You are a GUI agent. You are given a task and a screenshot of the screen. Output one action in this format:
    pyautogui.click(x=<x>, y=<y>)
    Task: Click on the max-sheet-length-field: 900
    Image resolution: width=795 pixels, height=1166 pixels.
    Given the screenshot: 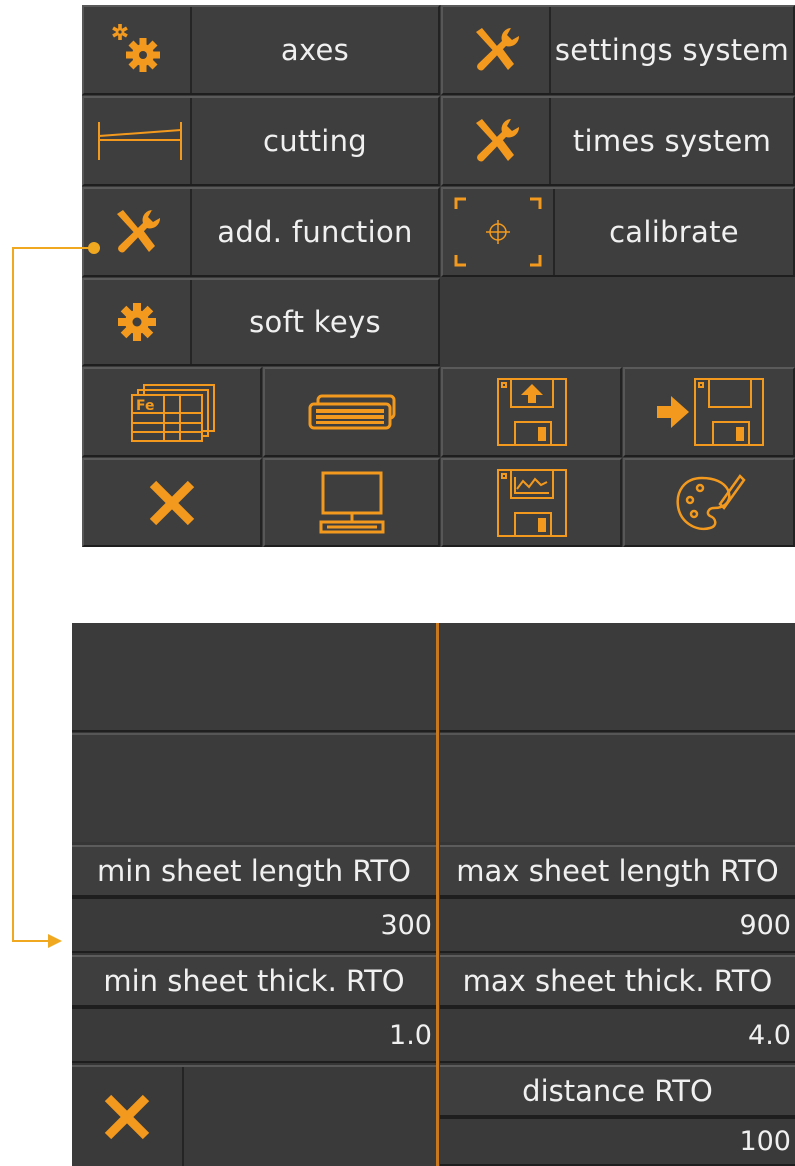 What is the action you would take?
    pyautogui.click(x=617, y=925)
    